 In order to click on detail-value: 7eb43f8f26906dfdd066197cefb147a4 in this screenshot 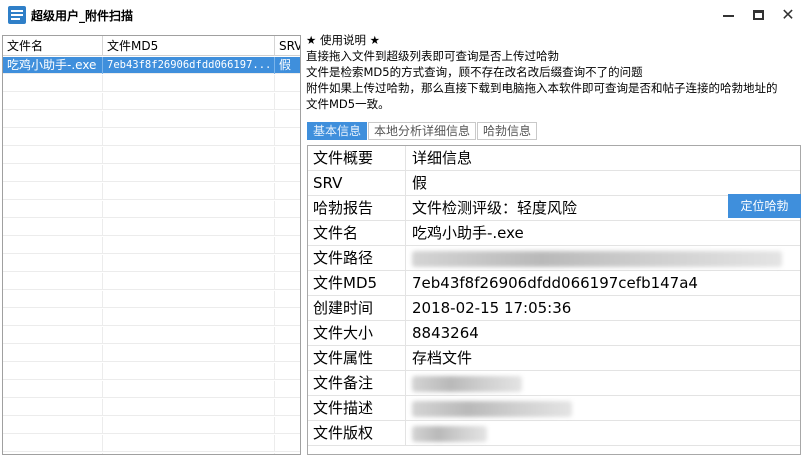, I will do `click(555, 283)`.